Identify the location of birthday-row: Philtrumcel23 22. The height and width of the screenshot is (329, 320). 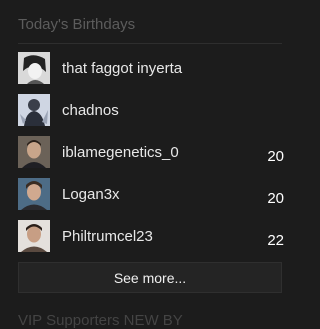
(151, 236).